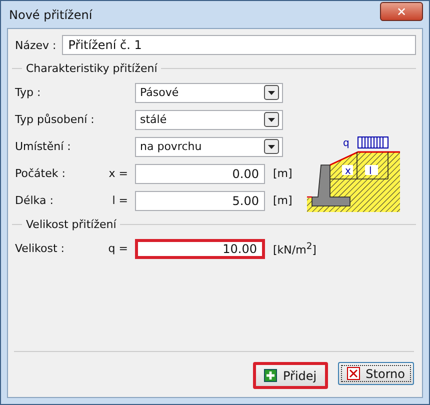 This screenshot has height=405, width=430. What do you see at coordinates (376, 373) in the screenshot?
I see `cancel-button: Storno` at bounding box center [376, 373].